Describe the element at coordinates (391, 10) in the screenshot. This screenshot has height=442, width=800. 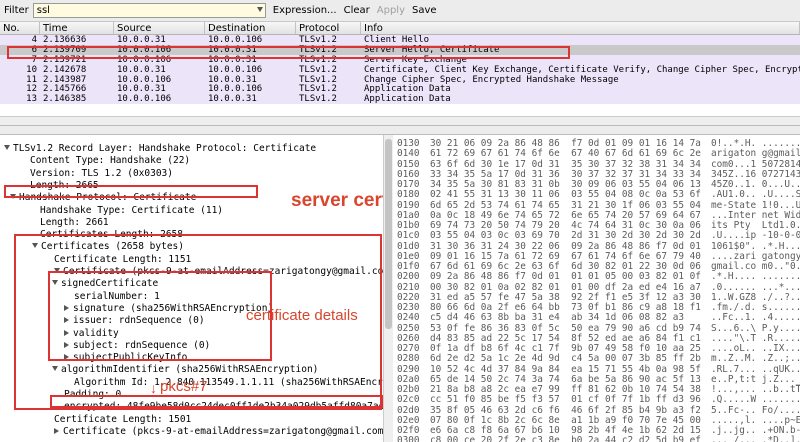
I see `apply-button: Apply` at that location.